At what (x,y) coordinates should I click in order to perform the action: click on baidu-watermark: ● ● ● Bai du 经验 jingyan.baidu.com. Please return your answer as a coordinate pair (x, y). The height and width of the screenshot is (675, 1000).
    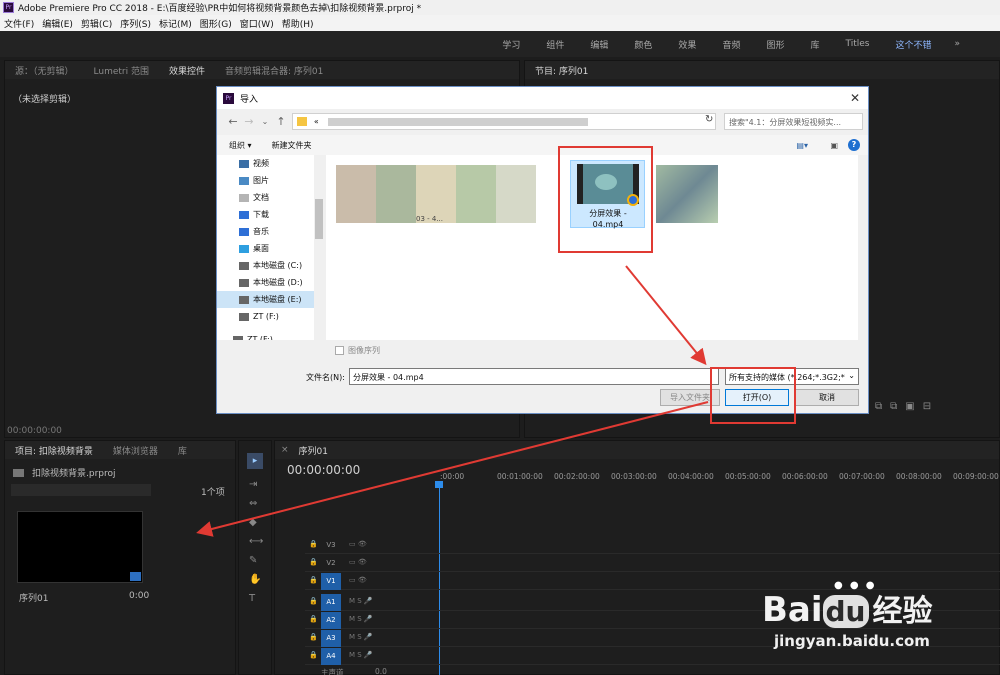
    Looking at the image, I should click on (880, 627).